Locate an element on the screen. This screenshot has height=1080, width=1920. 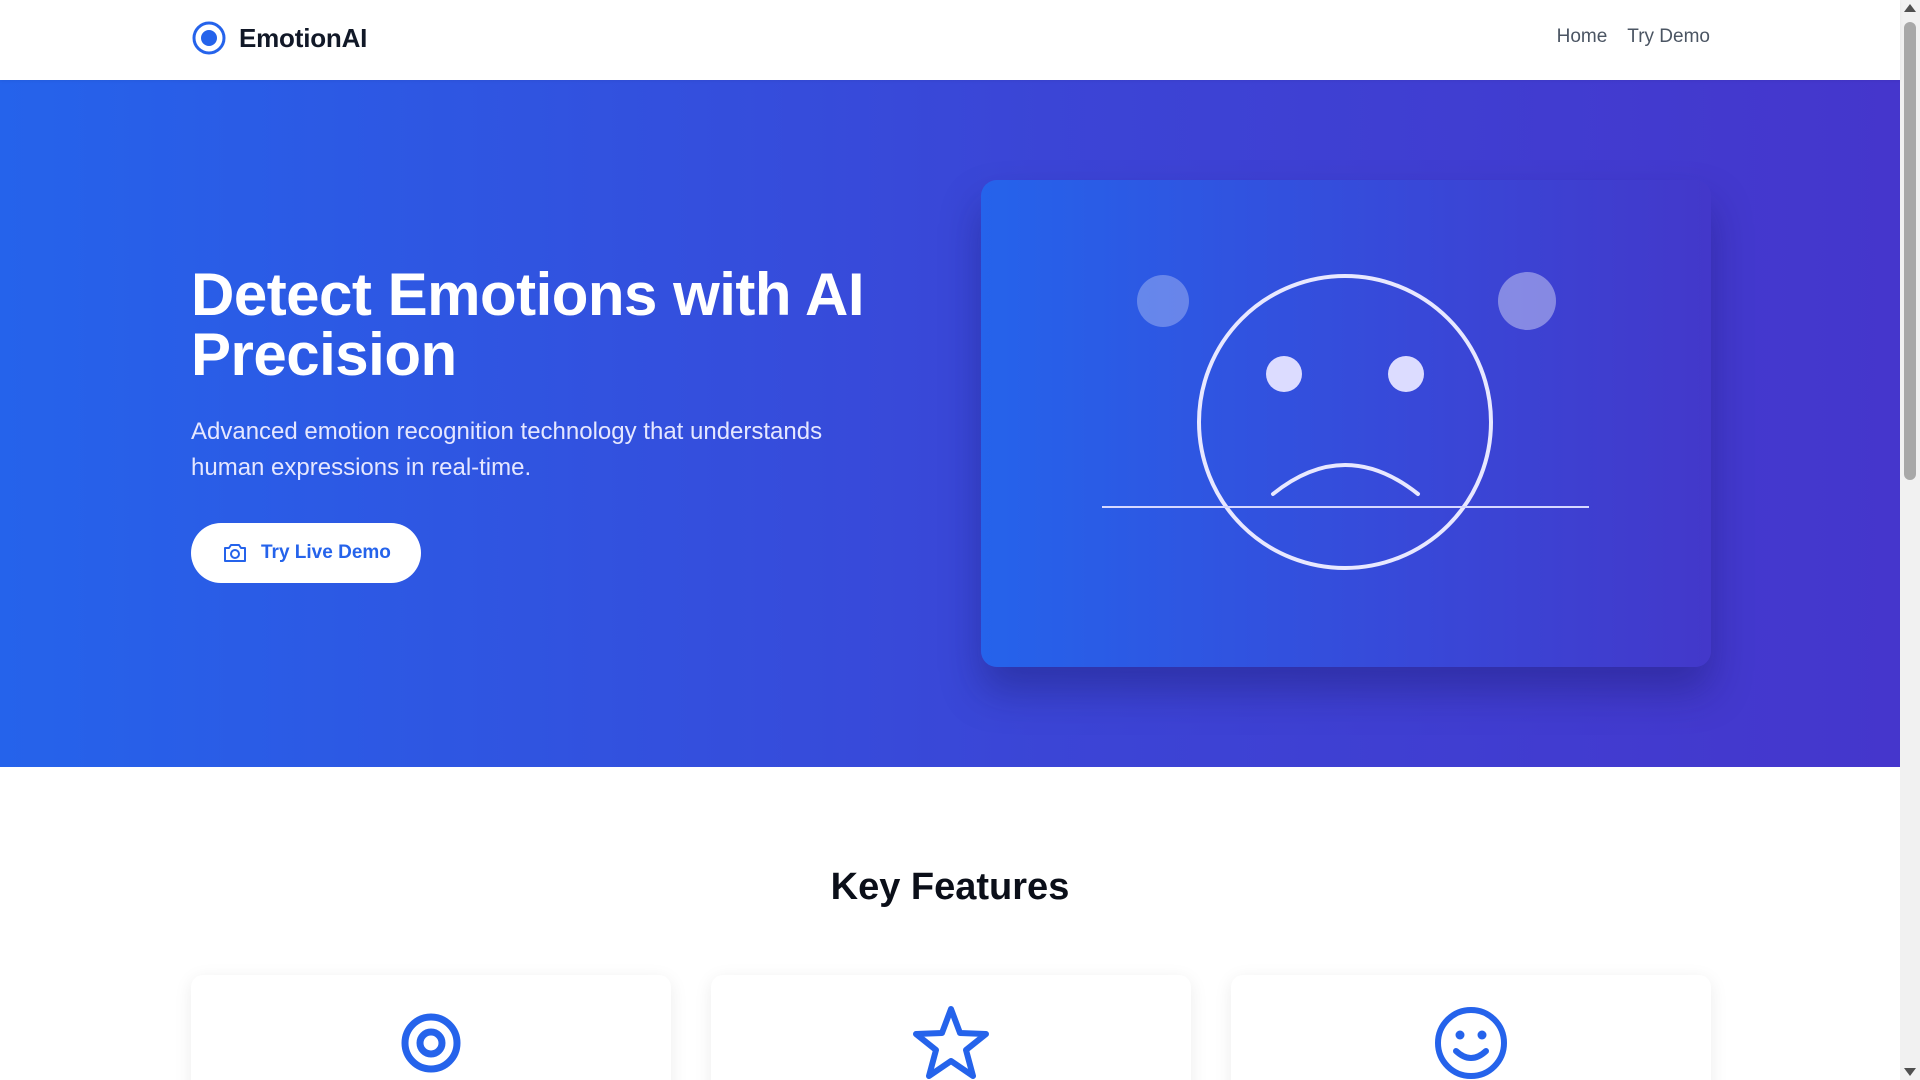
brand: EmotionAI is located at coordinates (279, 38).